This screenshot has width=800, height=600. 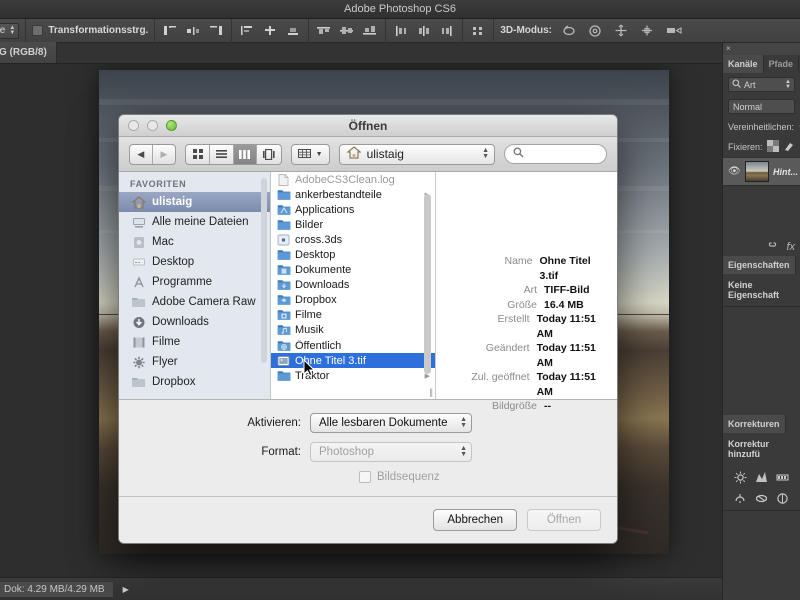 I want to click on sidebar-item-downloads: Downloads, so click(x=194, y=322).